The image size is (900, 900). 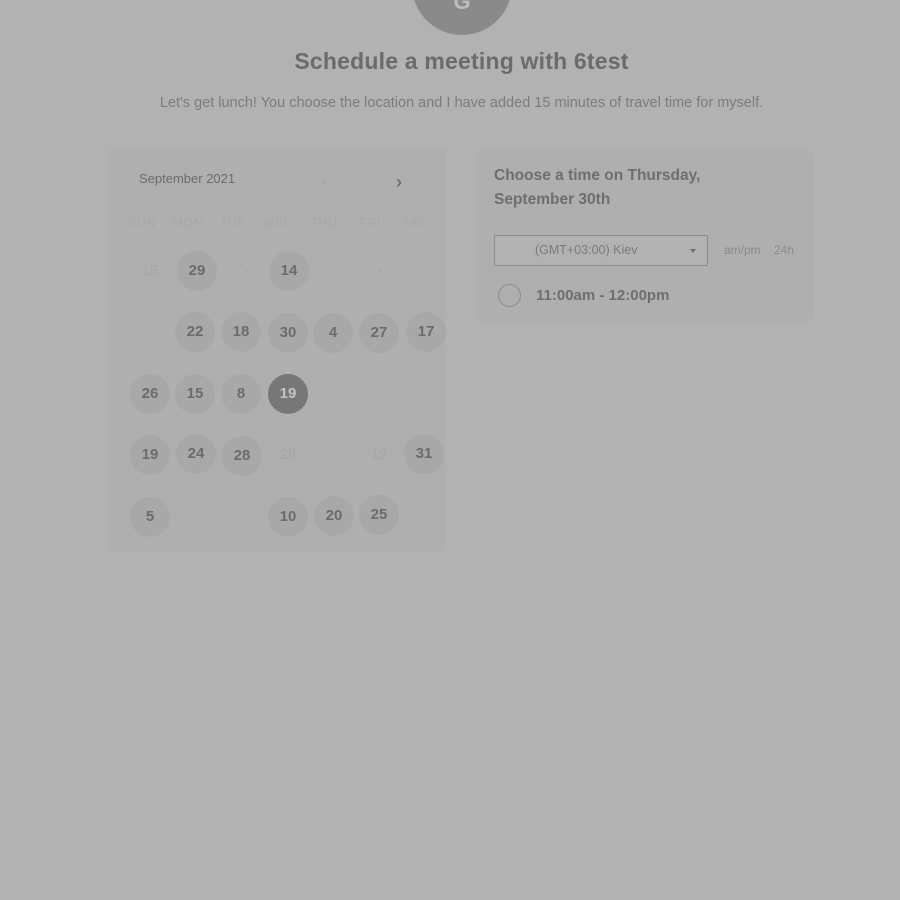 I want to click on calendar-day: 14, so click(x=289, y=271).